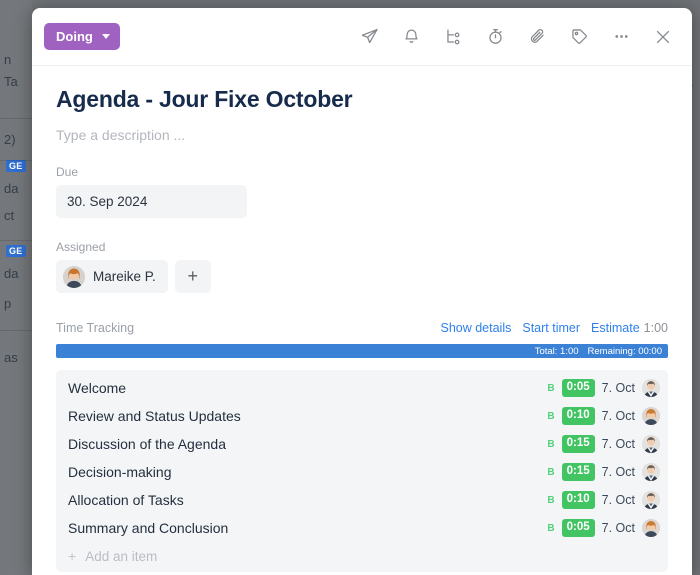 The image size is (700, 575). Describe the element at coordinates (369, 37) in the screenshot. I see `send-icon` at that location.